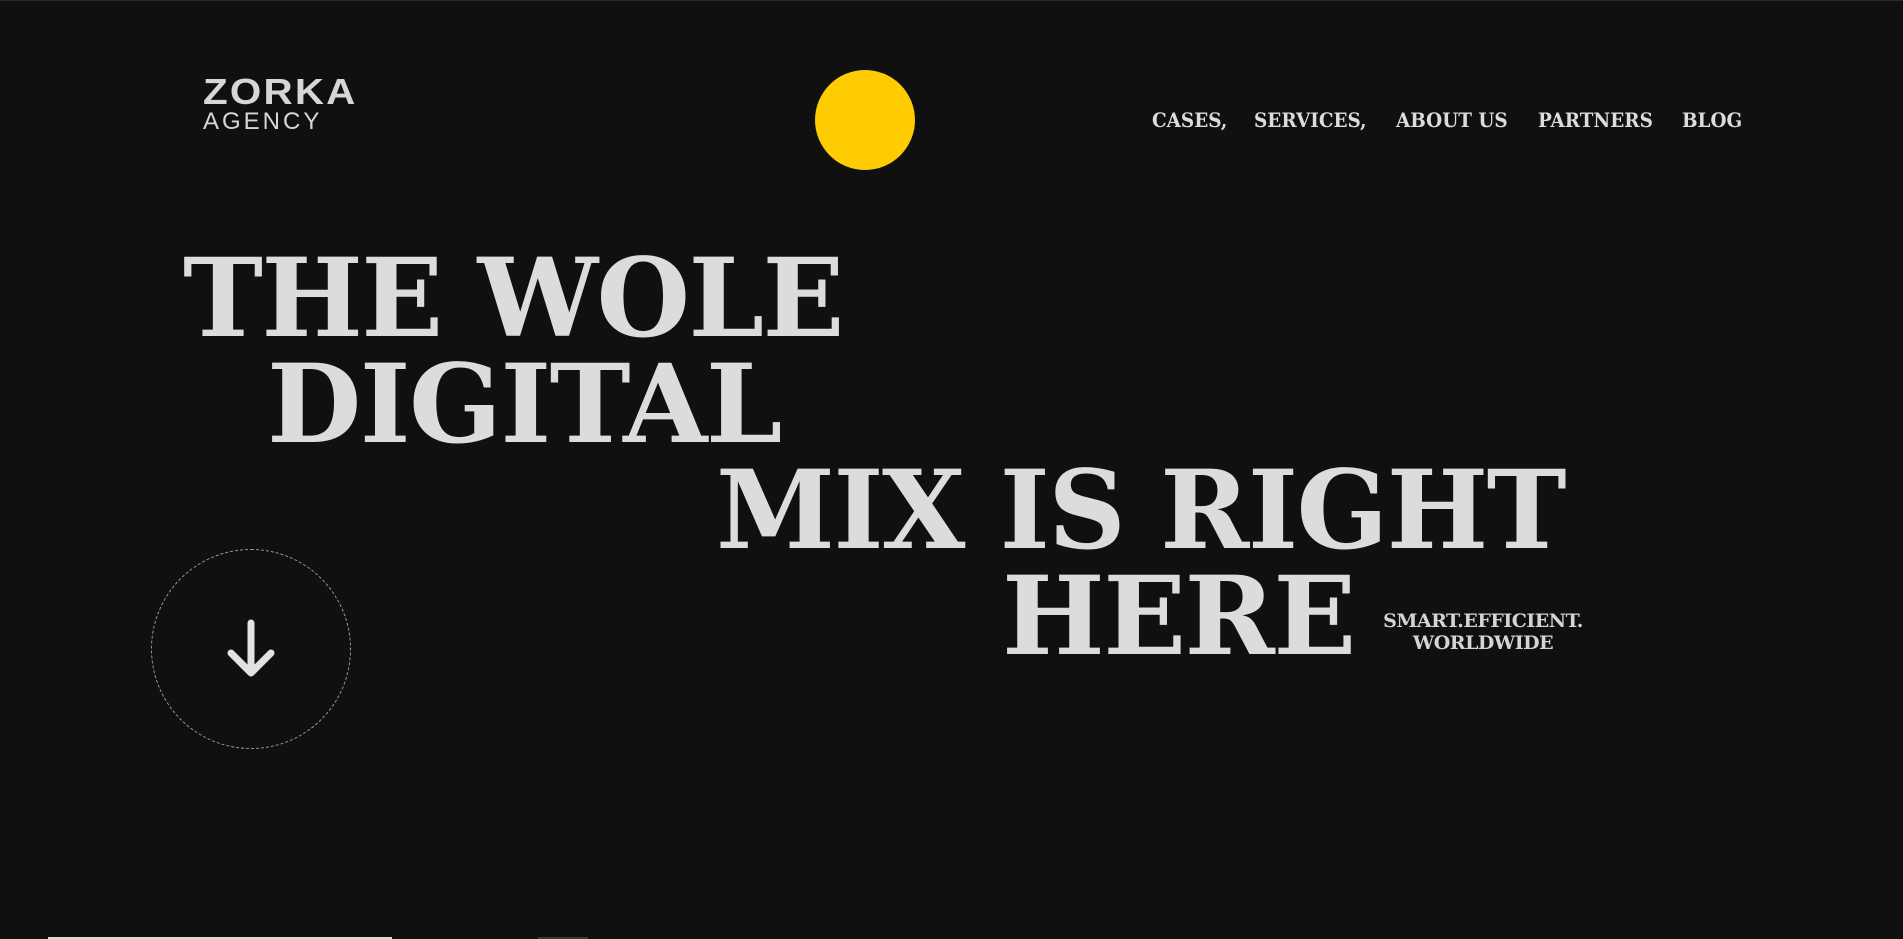 The width and height of the screenshot is (1903, 939). I want to click on tagline-line-1: SMART.EFFICIENT., so click(1483, 621).